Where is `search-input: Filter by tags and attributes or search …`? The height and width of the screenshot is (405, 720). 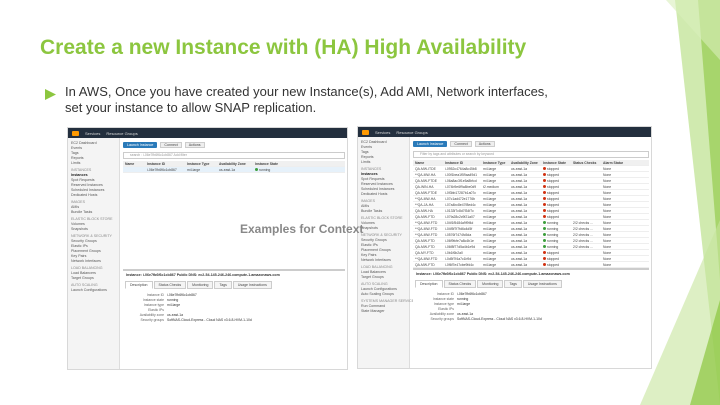 search-input: Filter by tags and attributes or search … is located at coordinates (531, 154).